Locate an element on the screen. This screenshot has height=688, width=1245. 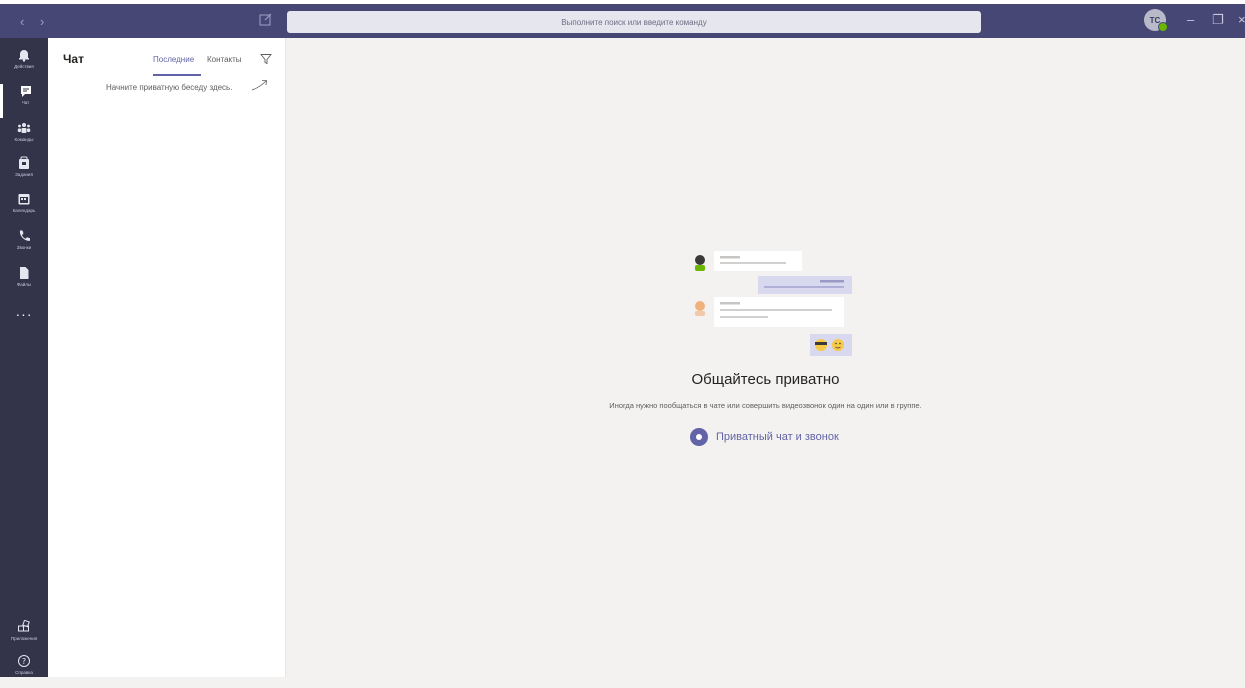
rail-item-files: Файлы is located at coordinates (24, 283).